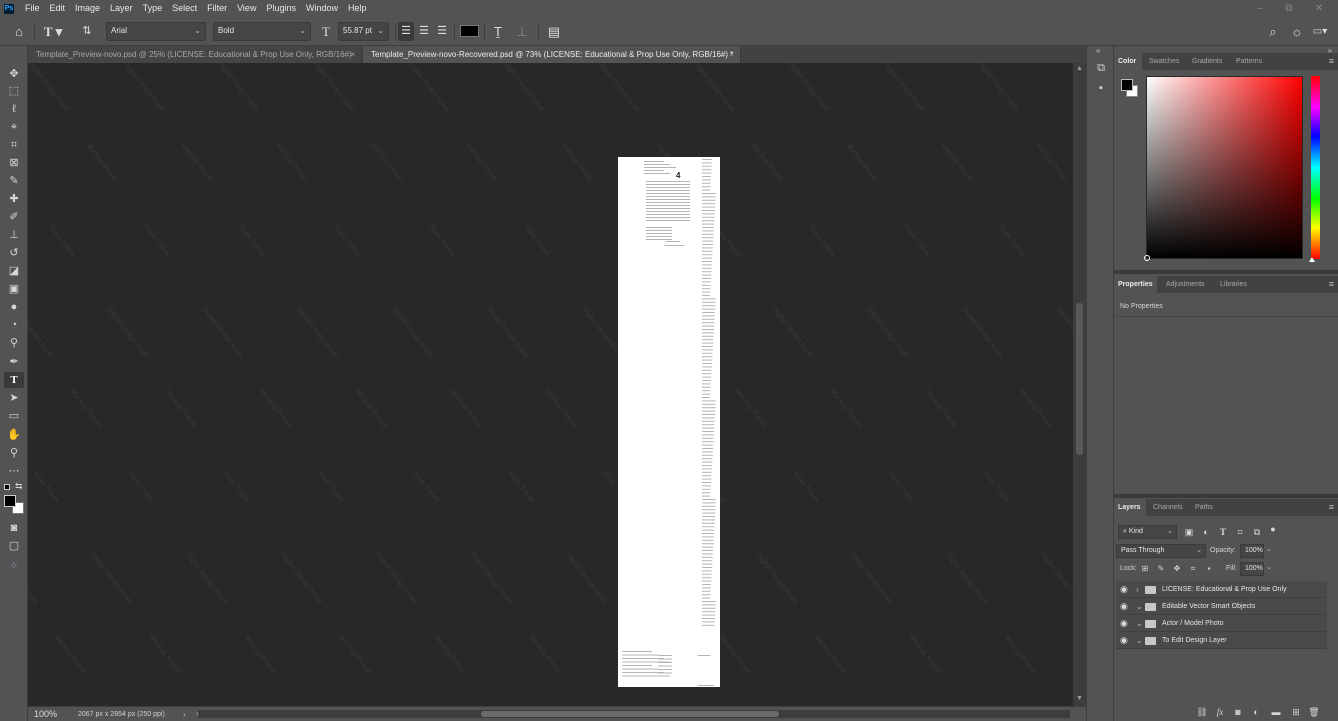  I want to click on gradient-tool-icon: ▣, so click(14, 289).